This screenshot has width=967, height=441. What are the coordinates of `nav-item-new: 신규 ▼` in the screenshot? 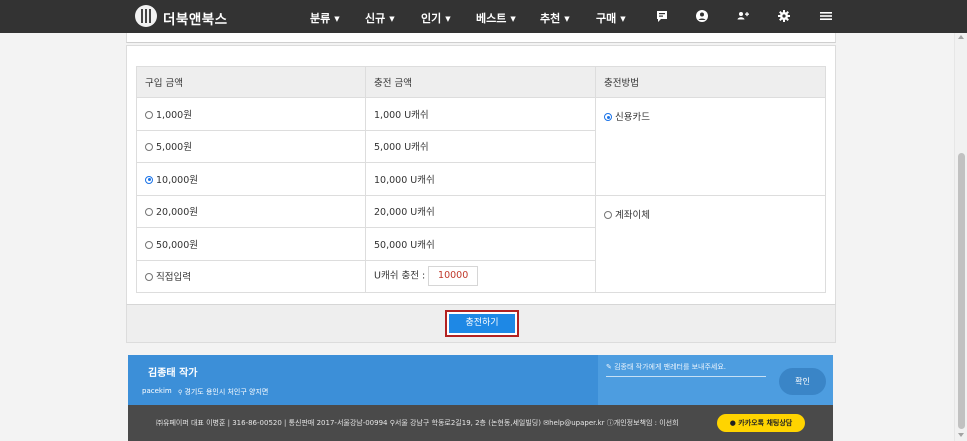 It's located at (380, 18).